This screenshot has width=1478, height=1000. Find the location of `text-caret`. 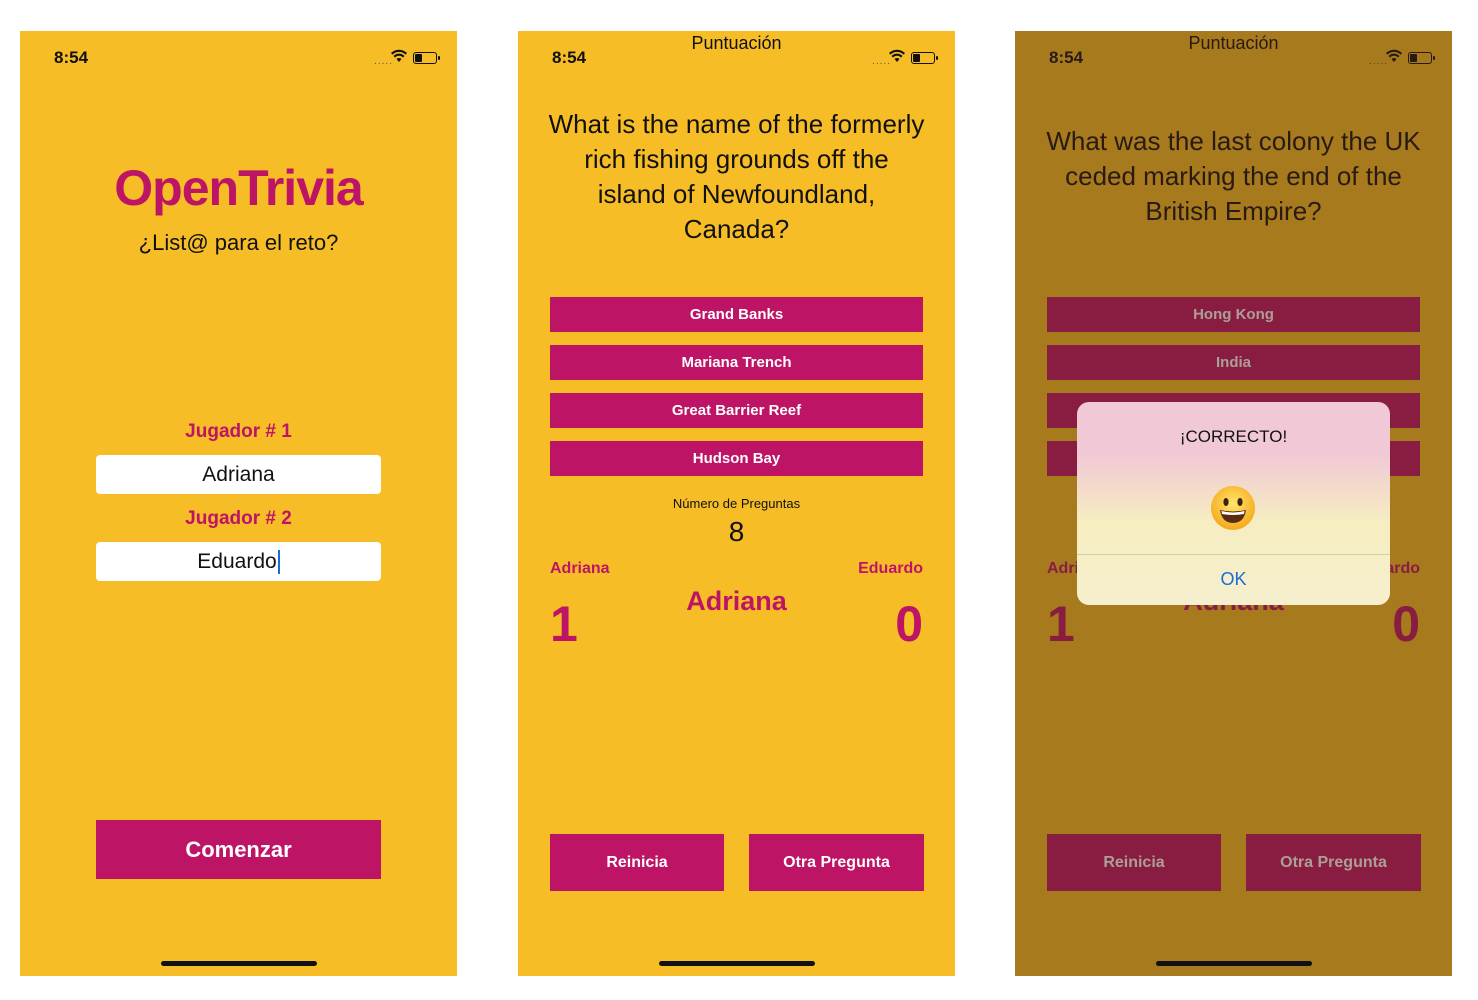

text-caret is located at coordinates (278, 562).